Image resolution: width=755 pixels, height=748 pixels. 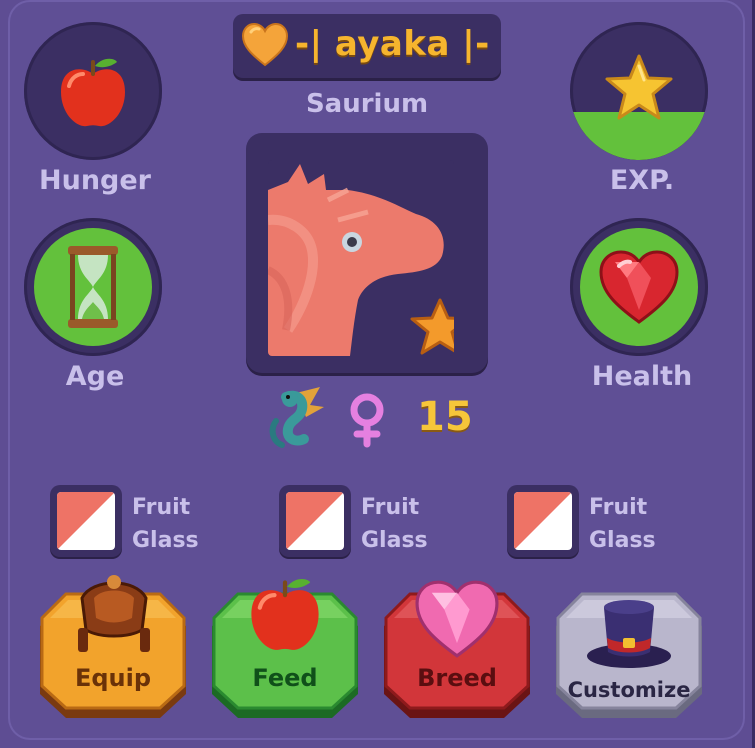 What do you see at coordinates (95, 180) in the screenshot?
I see `hunger-label: Hunger` at bounding box center [95, 180].